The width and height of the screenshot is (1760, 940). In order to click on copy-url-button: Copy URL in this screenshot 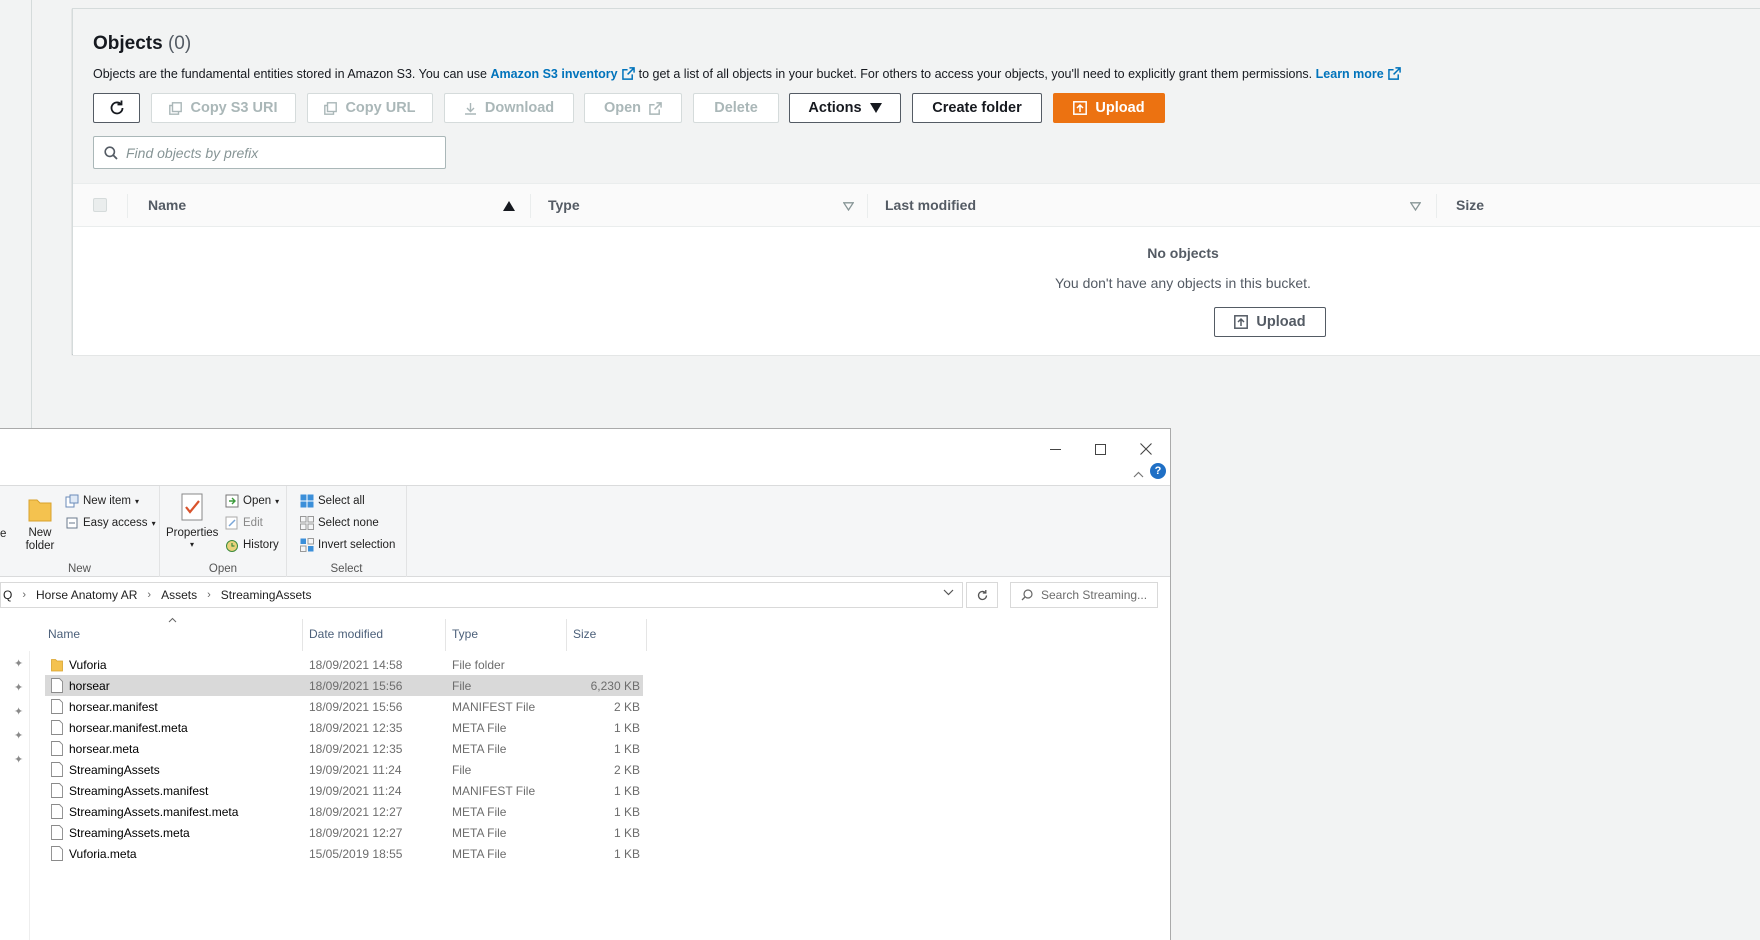, I will do `click(370, 108)`.